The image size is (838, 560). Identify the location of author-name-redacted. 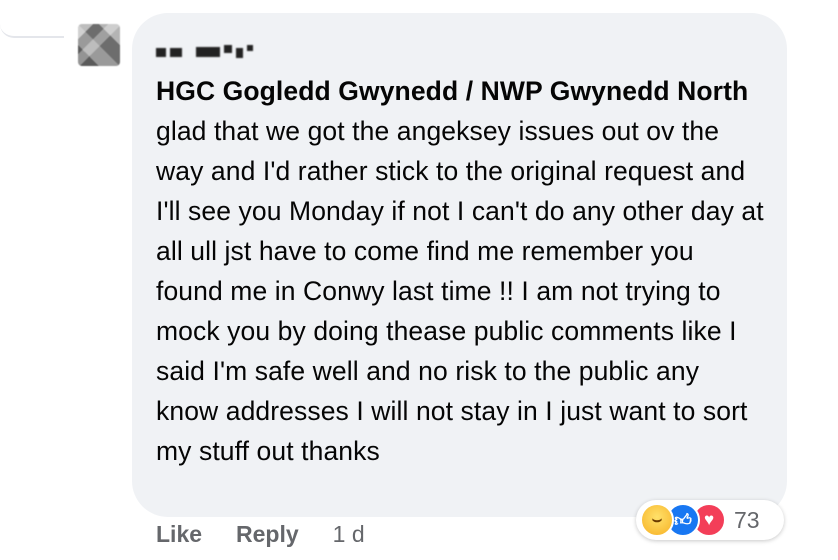
(459, 48).